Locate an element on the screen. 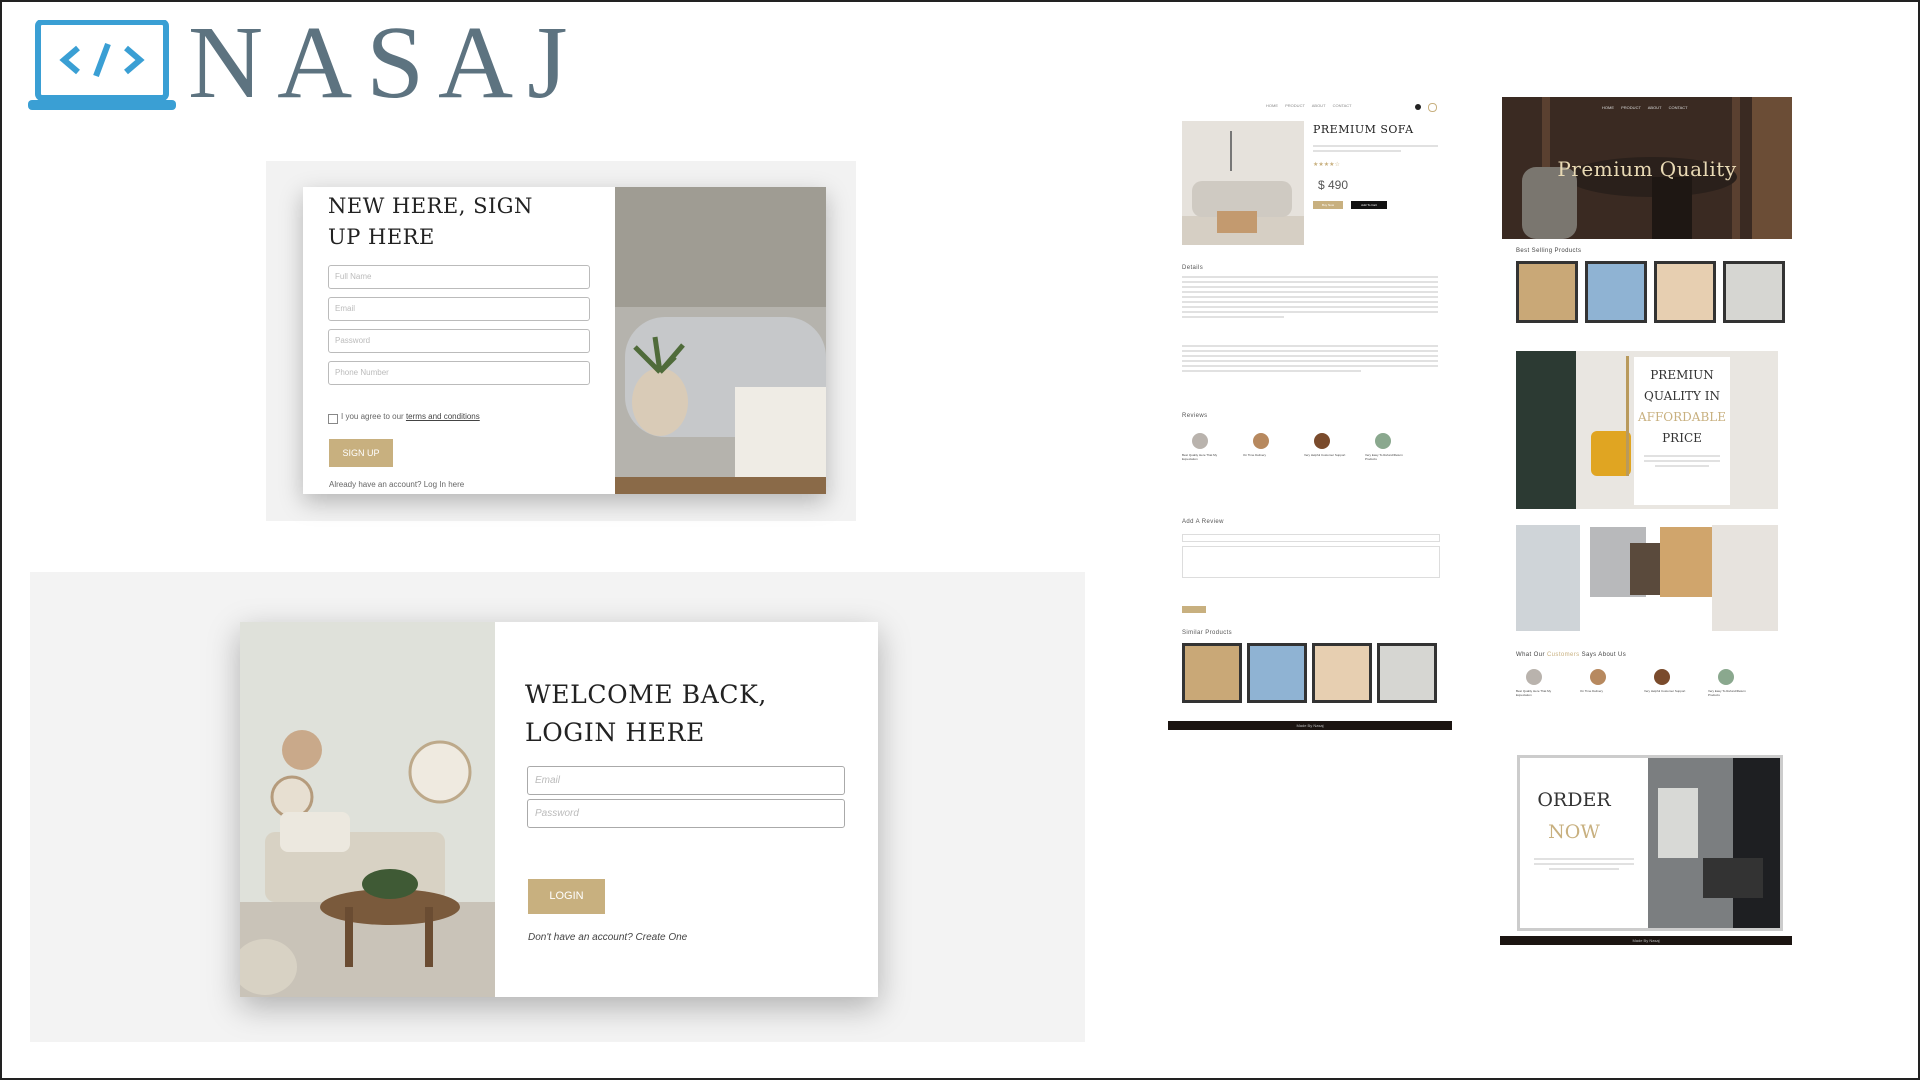 The height and width of the screenshot is (1080, 1920). similar-products-heading: Similar Products is located at coordinates (1207, 633).